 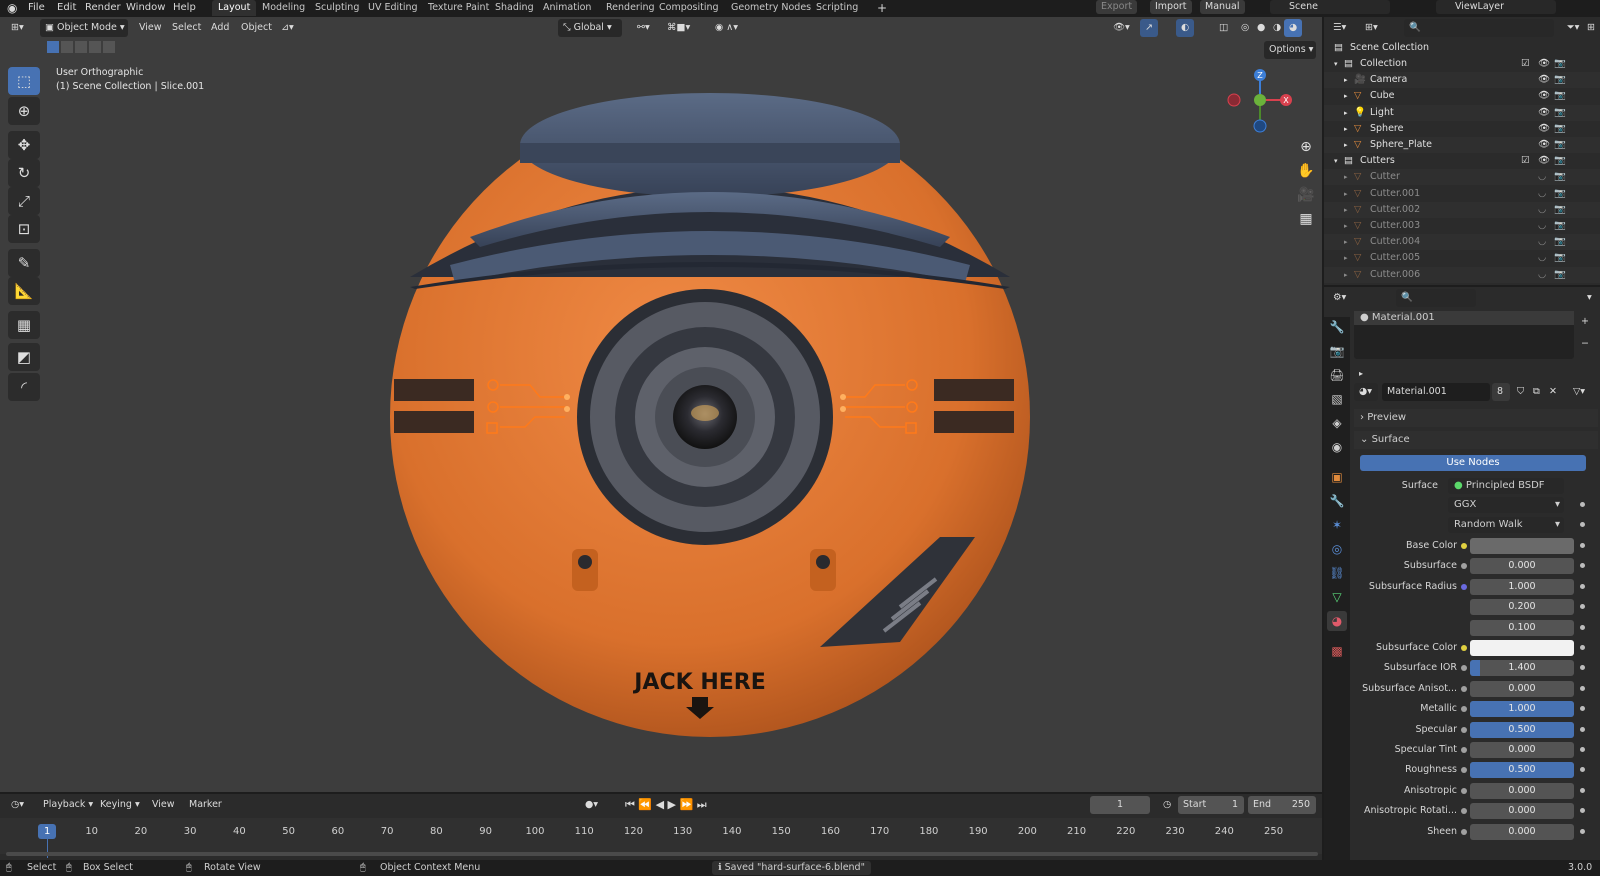 What do you see at coordinates (1462, 274) in the screenshot?
I see `outliner-row-cutter-006: ▸ ▽ Cutter.006 ◡ 📷` at bounding box center [1462, 274].